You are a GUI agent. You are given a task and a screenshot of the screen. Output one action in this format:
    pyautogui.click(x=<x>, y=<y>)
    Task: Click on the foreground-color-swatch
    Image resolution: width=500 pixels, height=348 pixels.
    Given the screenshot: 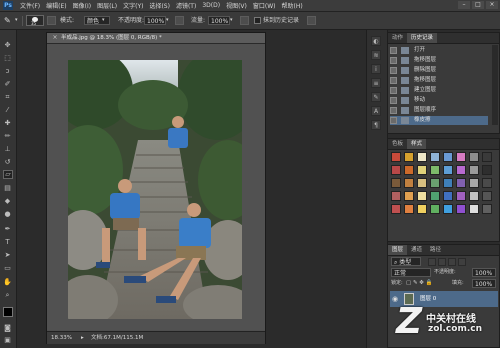 What is the action you would take?
    pyautogui.click(x=8, y=312)
    